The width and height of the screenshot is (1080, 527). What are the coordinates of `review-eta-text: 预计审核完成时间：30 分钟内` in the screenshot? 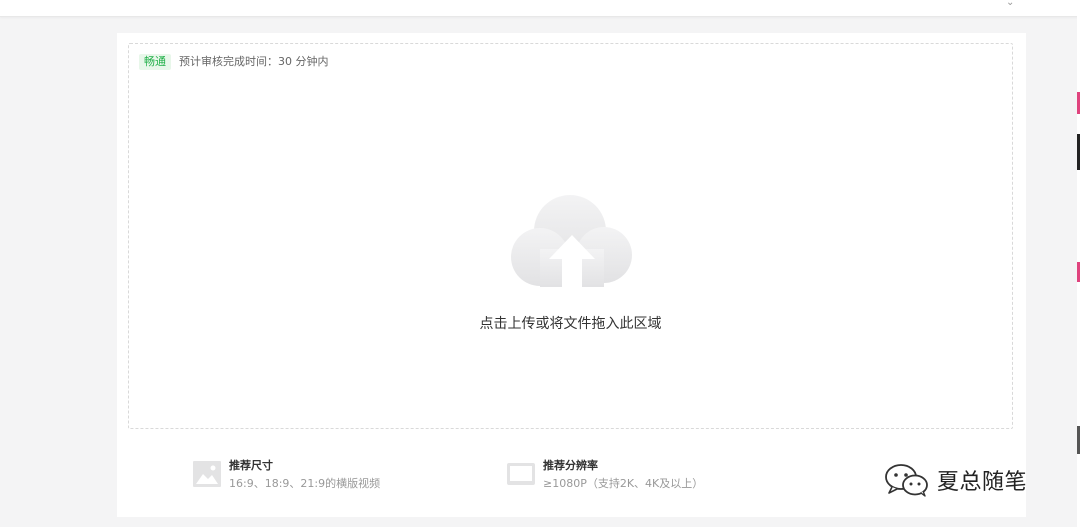 It's located at (254, 61).